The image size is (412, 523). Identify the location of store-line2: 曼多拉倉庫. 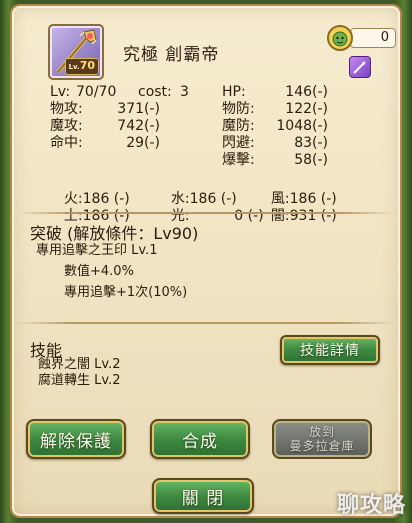
(322, 446).